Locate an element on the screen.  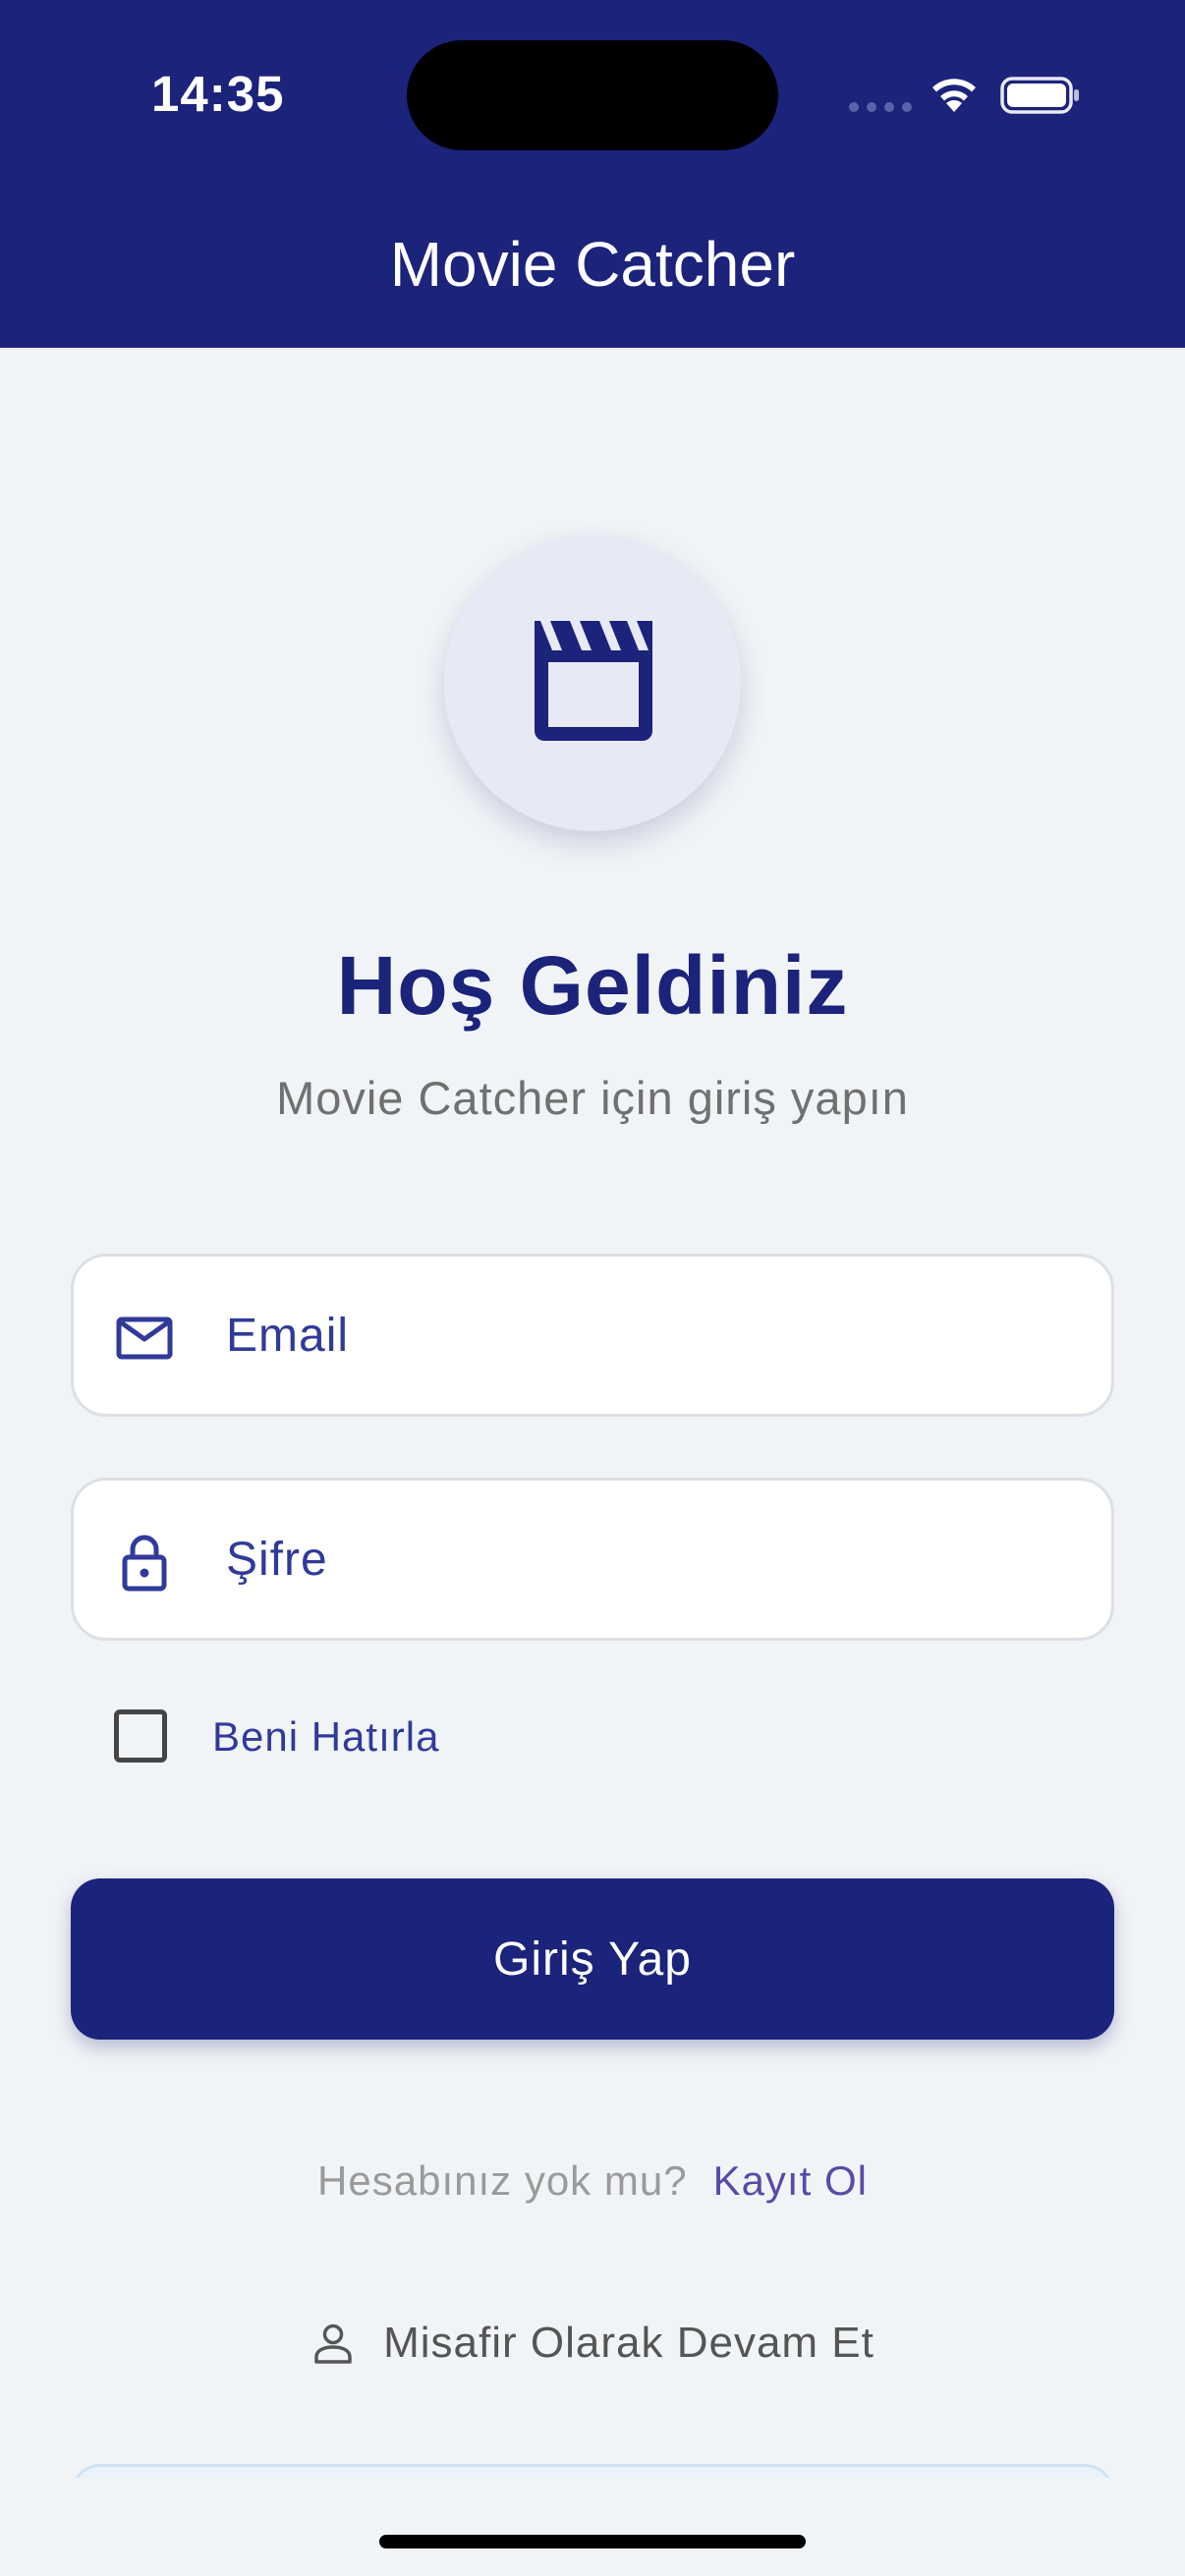
bottom-area is located at coordinates (592, 2527).